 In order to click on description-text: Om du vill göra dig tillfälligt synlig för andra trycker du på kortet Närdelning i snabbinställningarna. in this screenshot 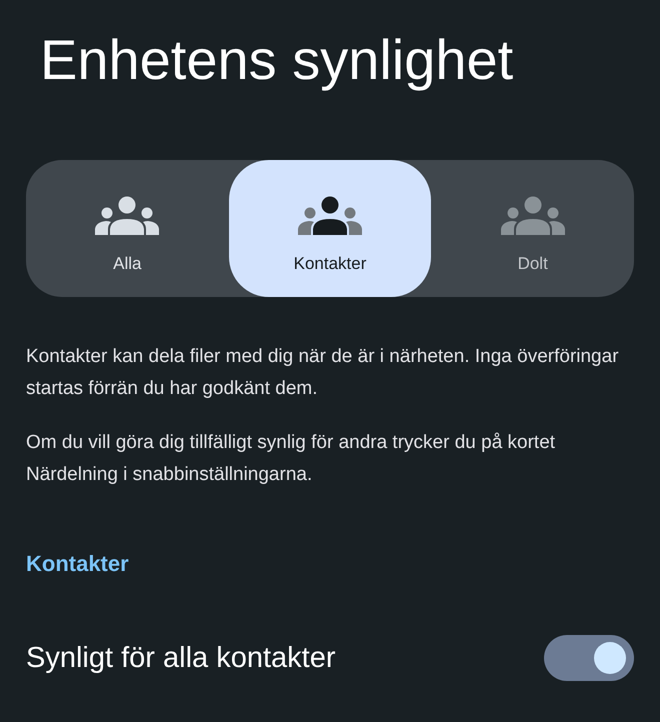, I will do `click(291, 459)`.